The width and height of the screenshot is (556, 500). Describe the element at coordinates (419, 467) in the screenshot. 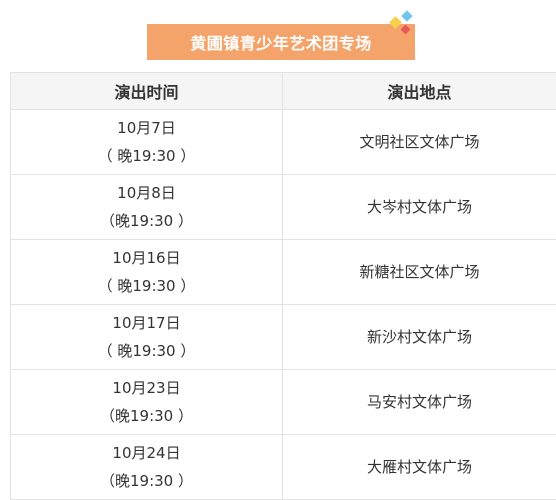

I see `place-cell: 大雁村文体广场` at that location.